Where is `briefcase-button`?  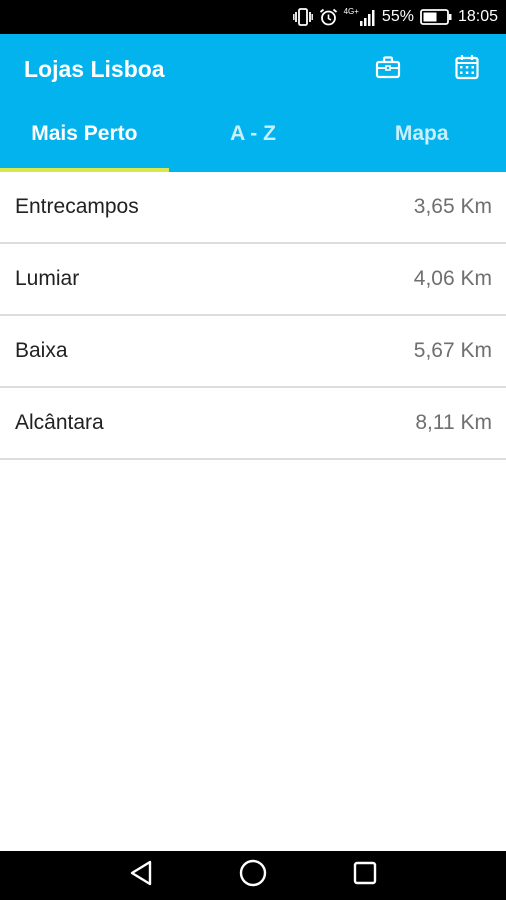 briefcase-button is located at coordinates (388, 69).